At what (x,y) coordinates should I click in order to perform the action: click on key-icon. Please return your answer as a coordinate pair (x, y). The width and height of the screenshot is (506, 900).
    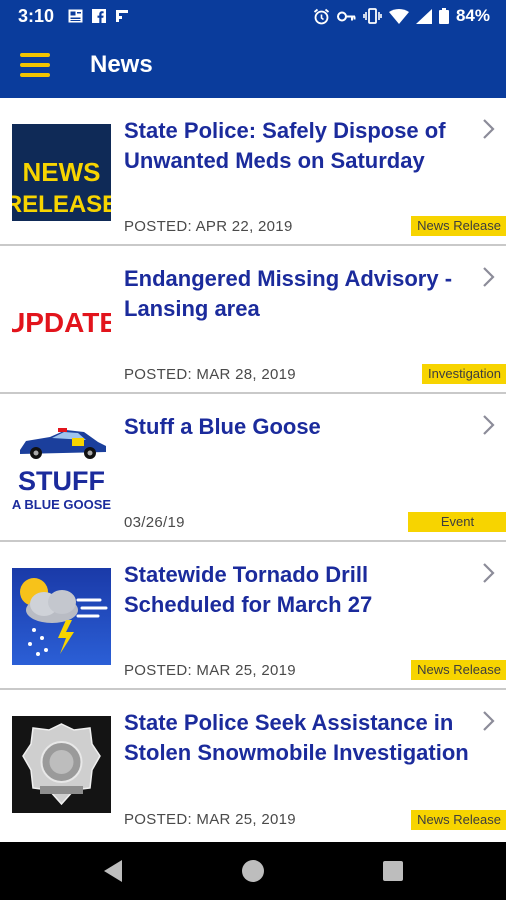
    Looking at the image, I should click on (346, 16).